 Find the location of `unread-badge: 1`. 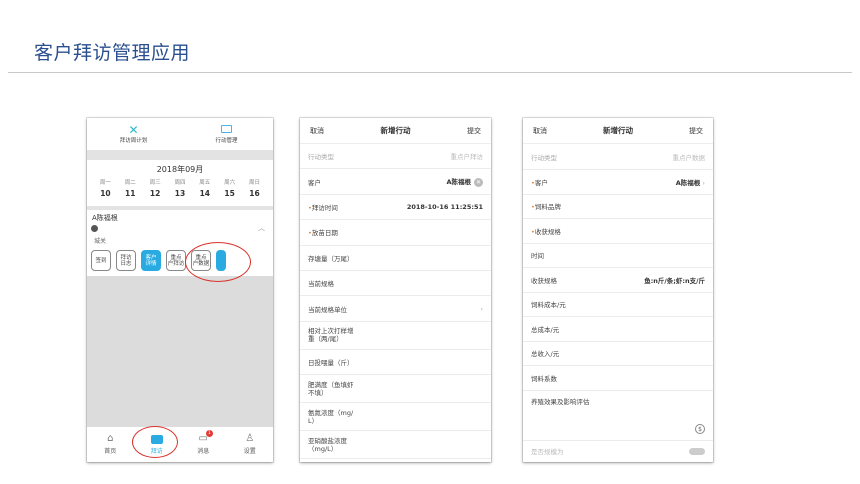

unread-badge: 1 is located at coordinates (209, 433).